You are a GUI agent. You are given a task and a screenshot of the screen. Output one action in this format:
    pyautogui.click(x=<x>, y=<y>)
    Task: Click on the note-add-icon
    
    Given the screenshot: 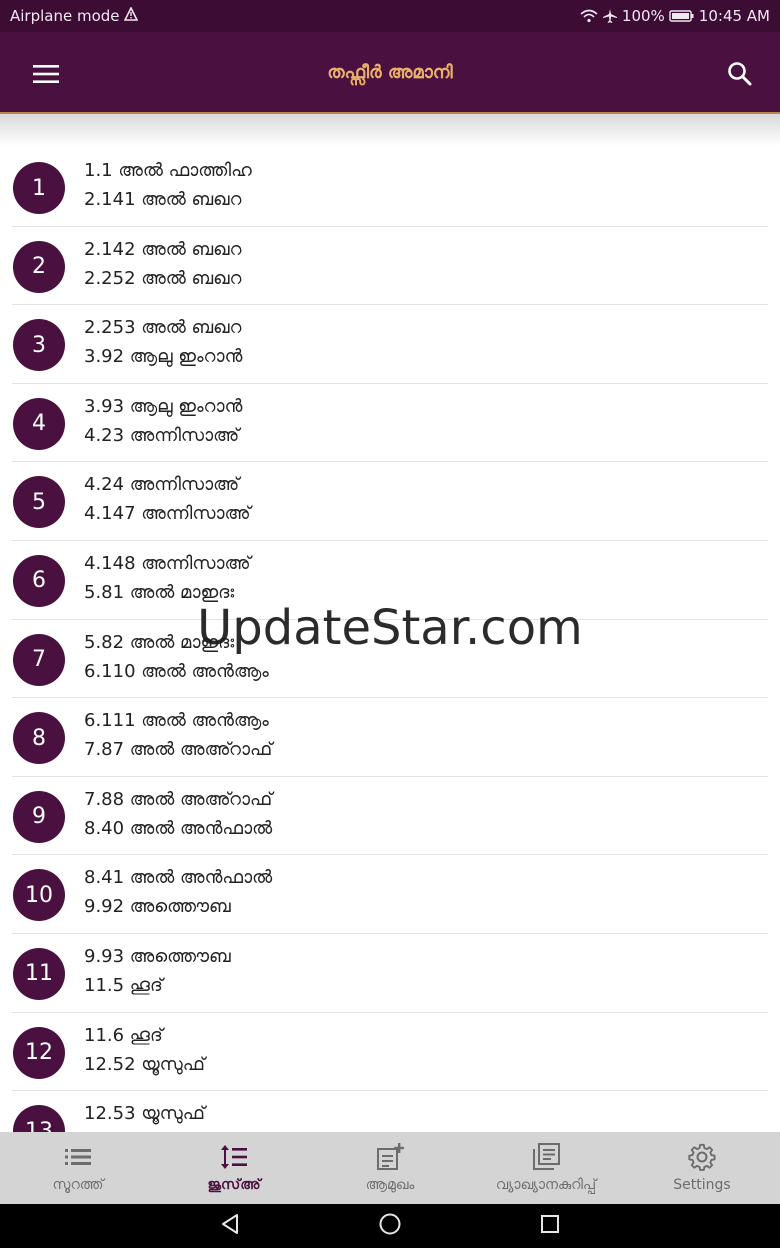 What is the action you would take?
    pyautogui.click(x=390, y=1157)
    